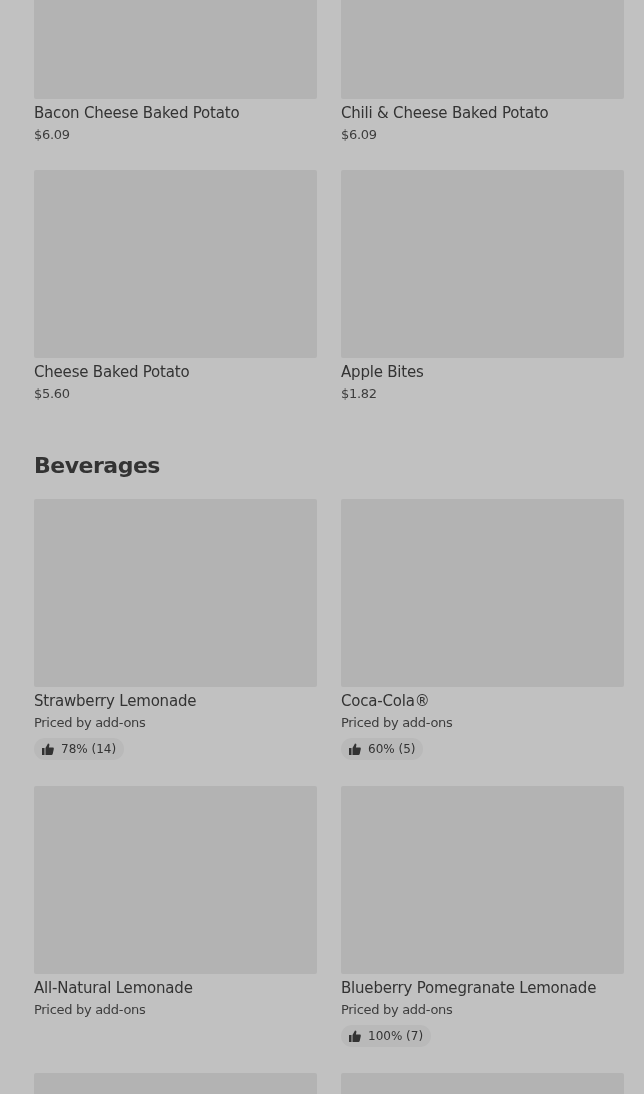  I want to click on rating-text: 100% (7), so click(396, 1036).